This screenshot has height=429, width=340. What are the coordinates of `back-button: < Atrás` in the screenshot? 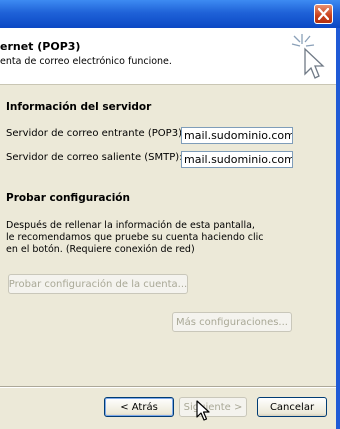 It's located at (139, 407).